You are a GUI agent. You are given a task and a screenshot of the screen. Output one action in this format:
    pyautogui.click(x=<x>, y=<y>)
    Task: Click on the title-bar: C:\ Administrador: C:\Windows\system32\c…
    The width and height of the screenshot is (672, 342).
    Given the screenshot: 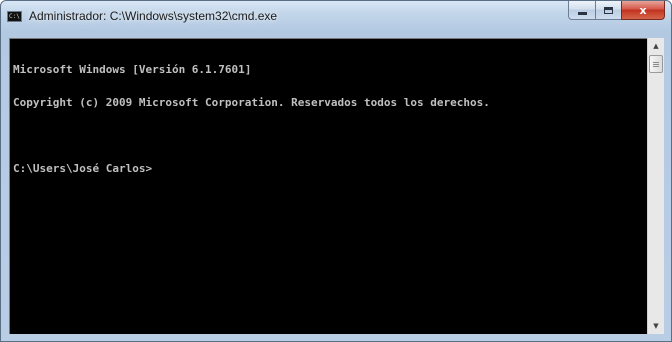 What is the action you would take?
    pyautogui.click(x=336, y=16)
    